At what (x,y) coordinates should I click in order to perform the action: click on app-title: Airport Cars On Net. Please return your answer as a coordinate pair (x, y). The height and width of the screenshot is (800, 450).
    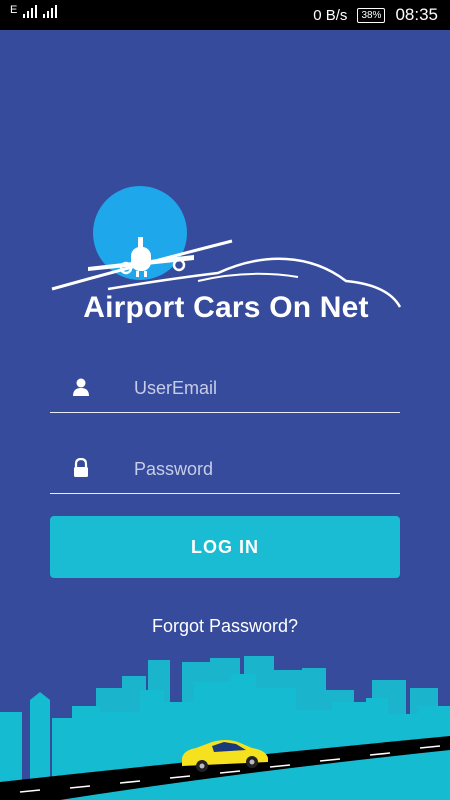
    Looking at the image, I should click on (226, 307).